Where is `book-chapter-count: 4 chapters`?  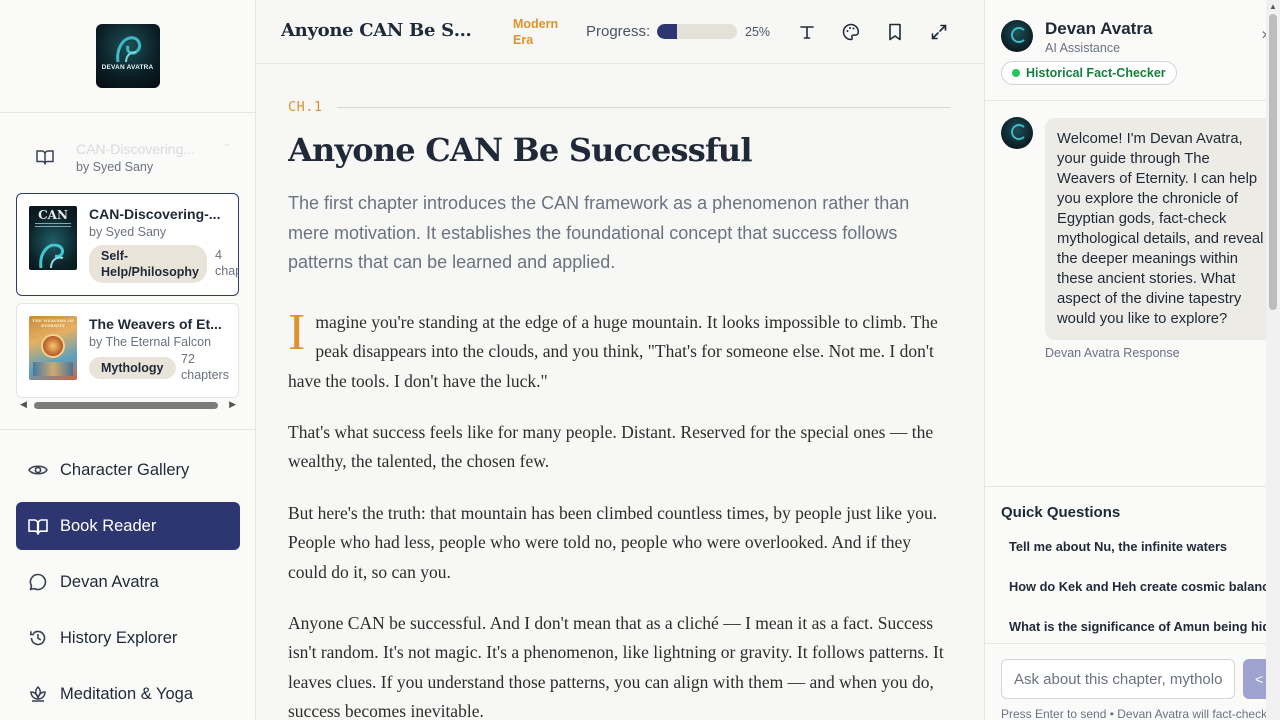 book-chapter-count: 4 chapters is located at coordinates (226, 263).